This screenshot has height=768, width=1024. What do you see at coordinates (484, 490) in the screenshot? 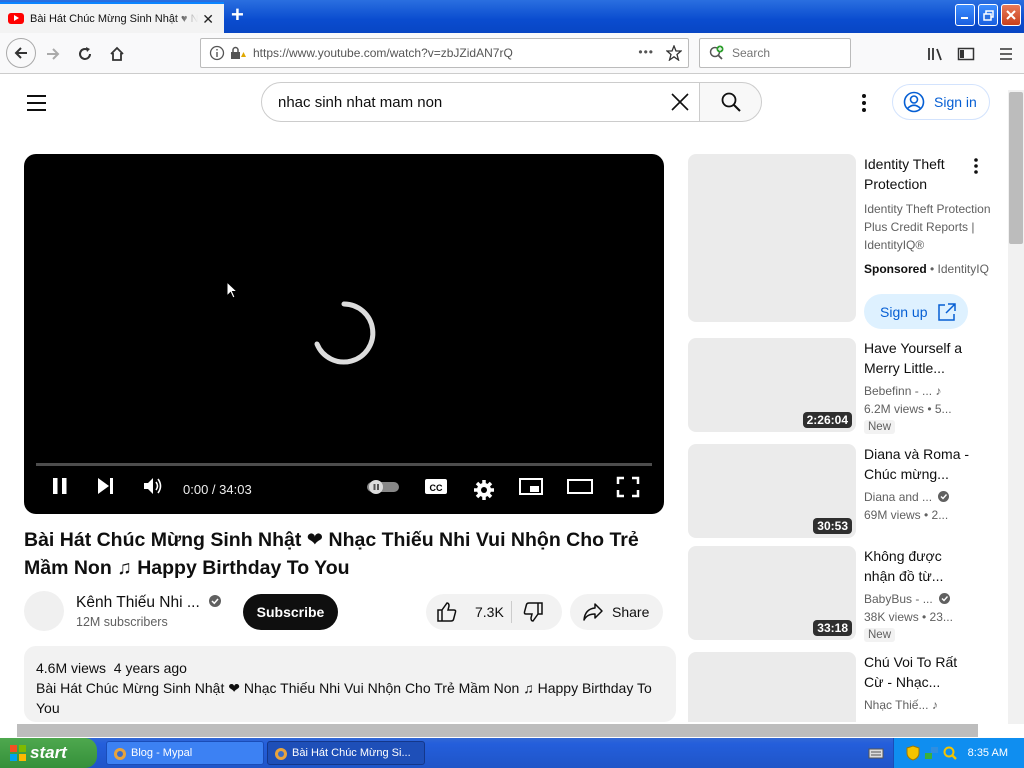
I see `settings-gear-icon` at bounding box center [484, 490].